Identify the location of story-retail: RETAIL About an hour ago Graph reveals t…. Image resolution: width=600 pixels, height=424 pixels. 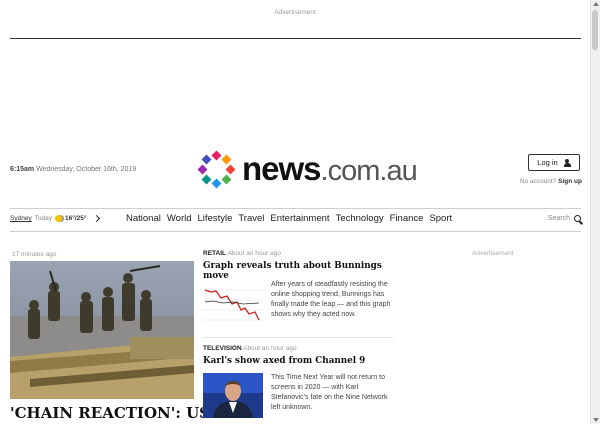
(298, 287).